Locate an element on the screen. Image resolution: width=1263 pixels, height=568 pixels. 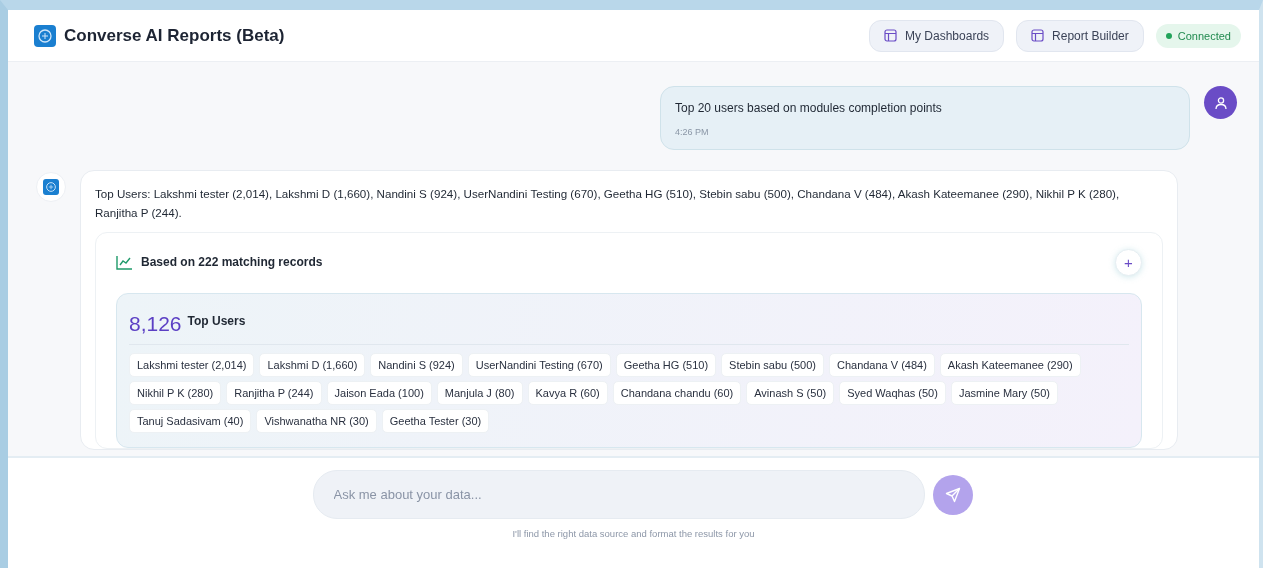
send-icon is located at coordinates (952, 494).